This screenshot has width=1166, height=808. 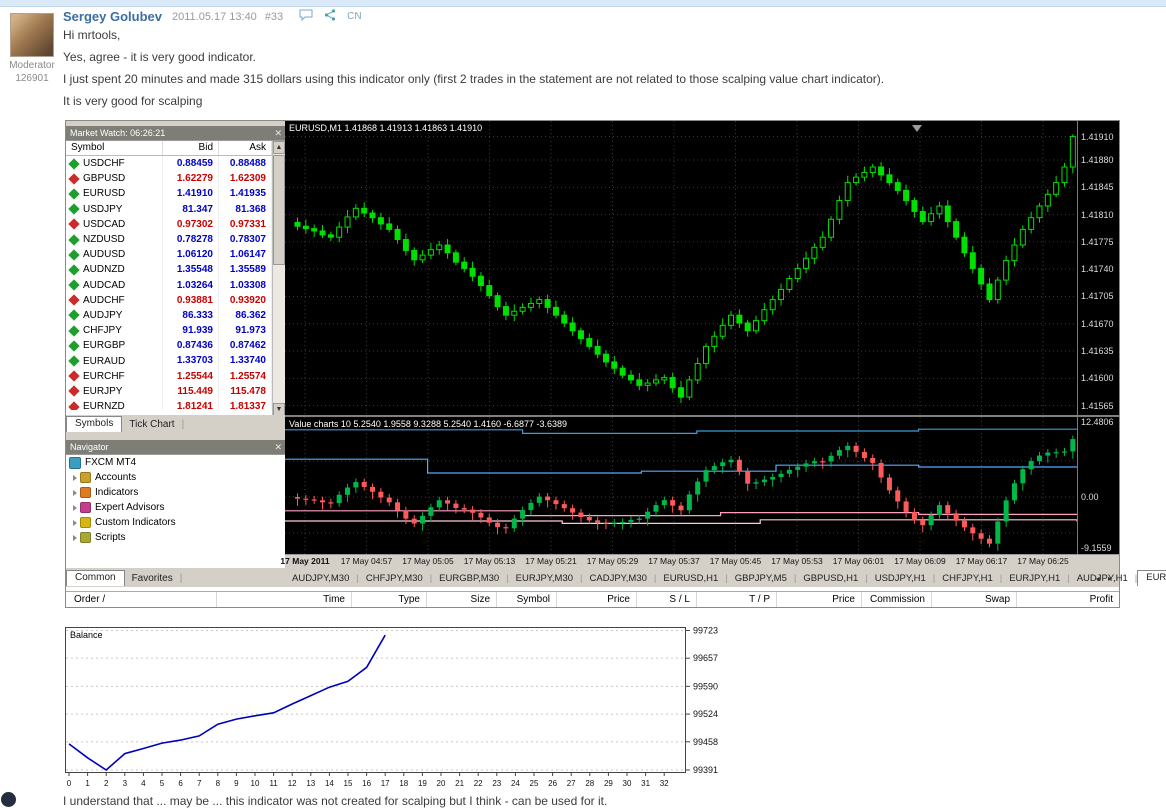 I want to click on market-watch-row: AUDNZD 1.35548 1.35589, so click(x=175, y=270).